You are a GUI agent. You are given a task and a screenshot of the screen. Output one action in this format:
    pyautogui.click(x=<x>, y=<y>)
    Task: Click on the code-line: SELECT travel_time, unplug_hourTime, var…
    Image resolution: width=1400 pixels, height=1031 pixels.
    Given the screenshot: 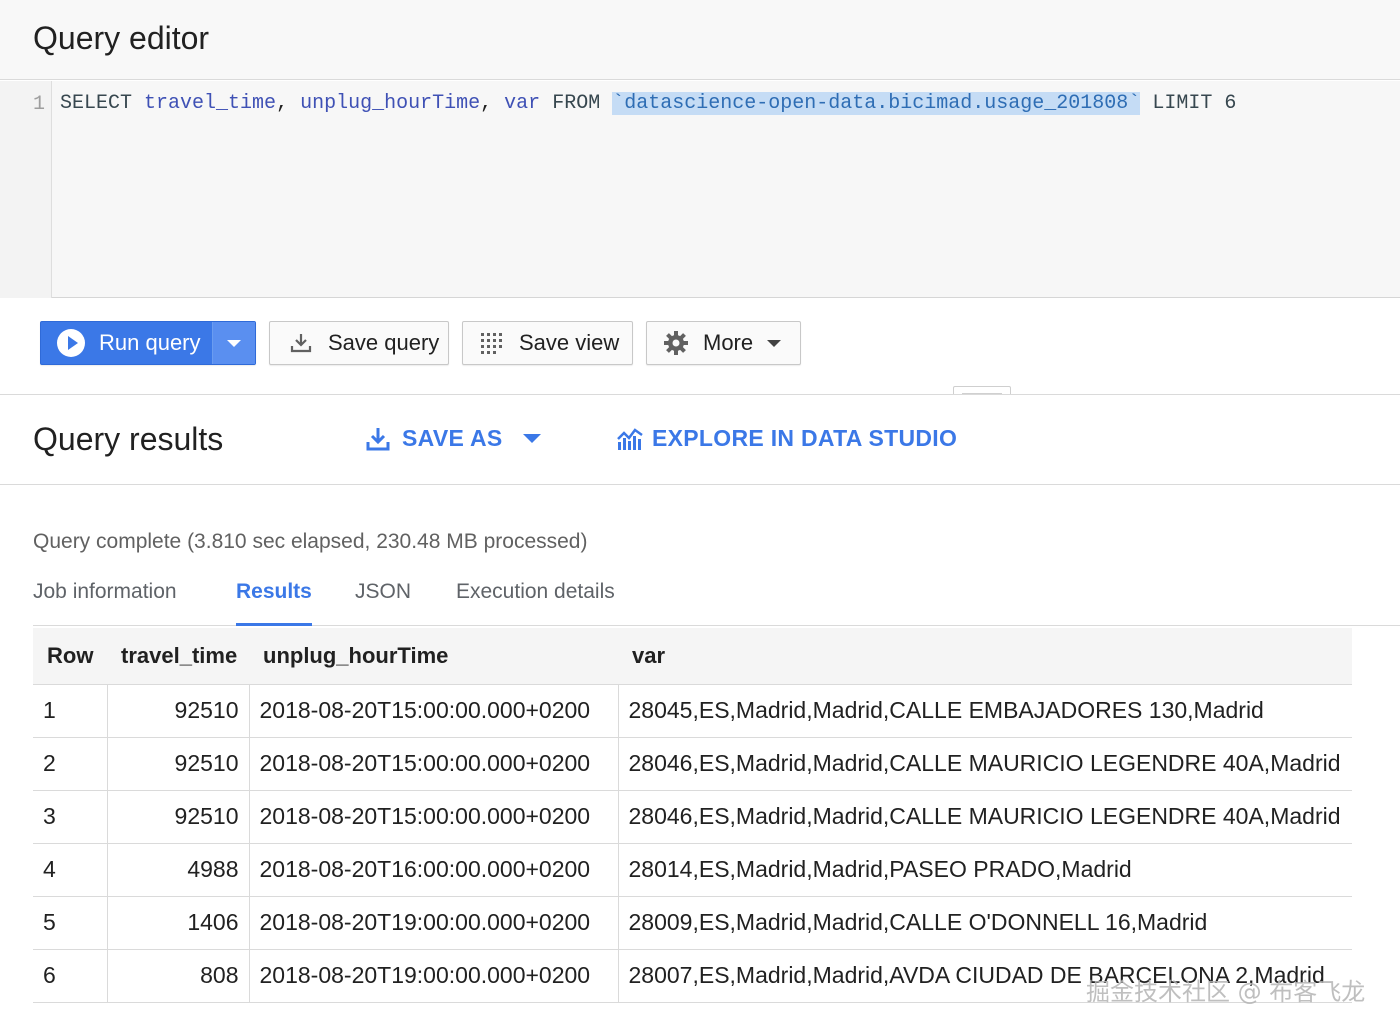 What is the action you would take?
    pyautogui.click(x=648, y=104)
    